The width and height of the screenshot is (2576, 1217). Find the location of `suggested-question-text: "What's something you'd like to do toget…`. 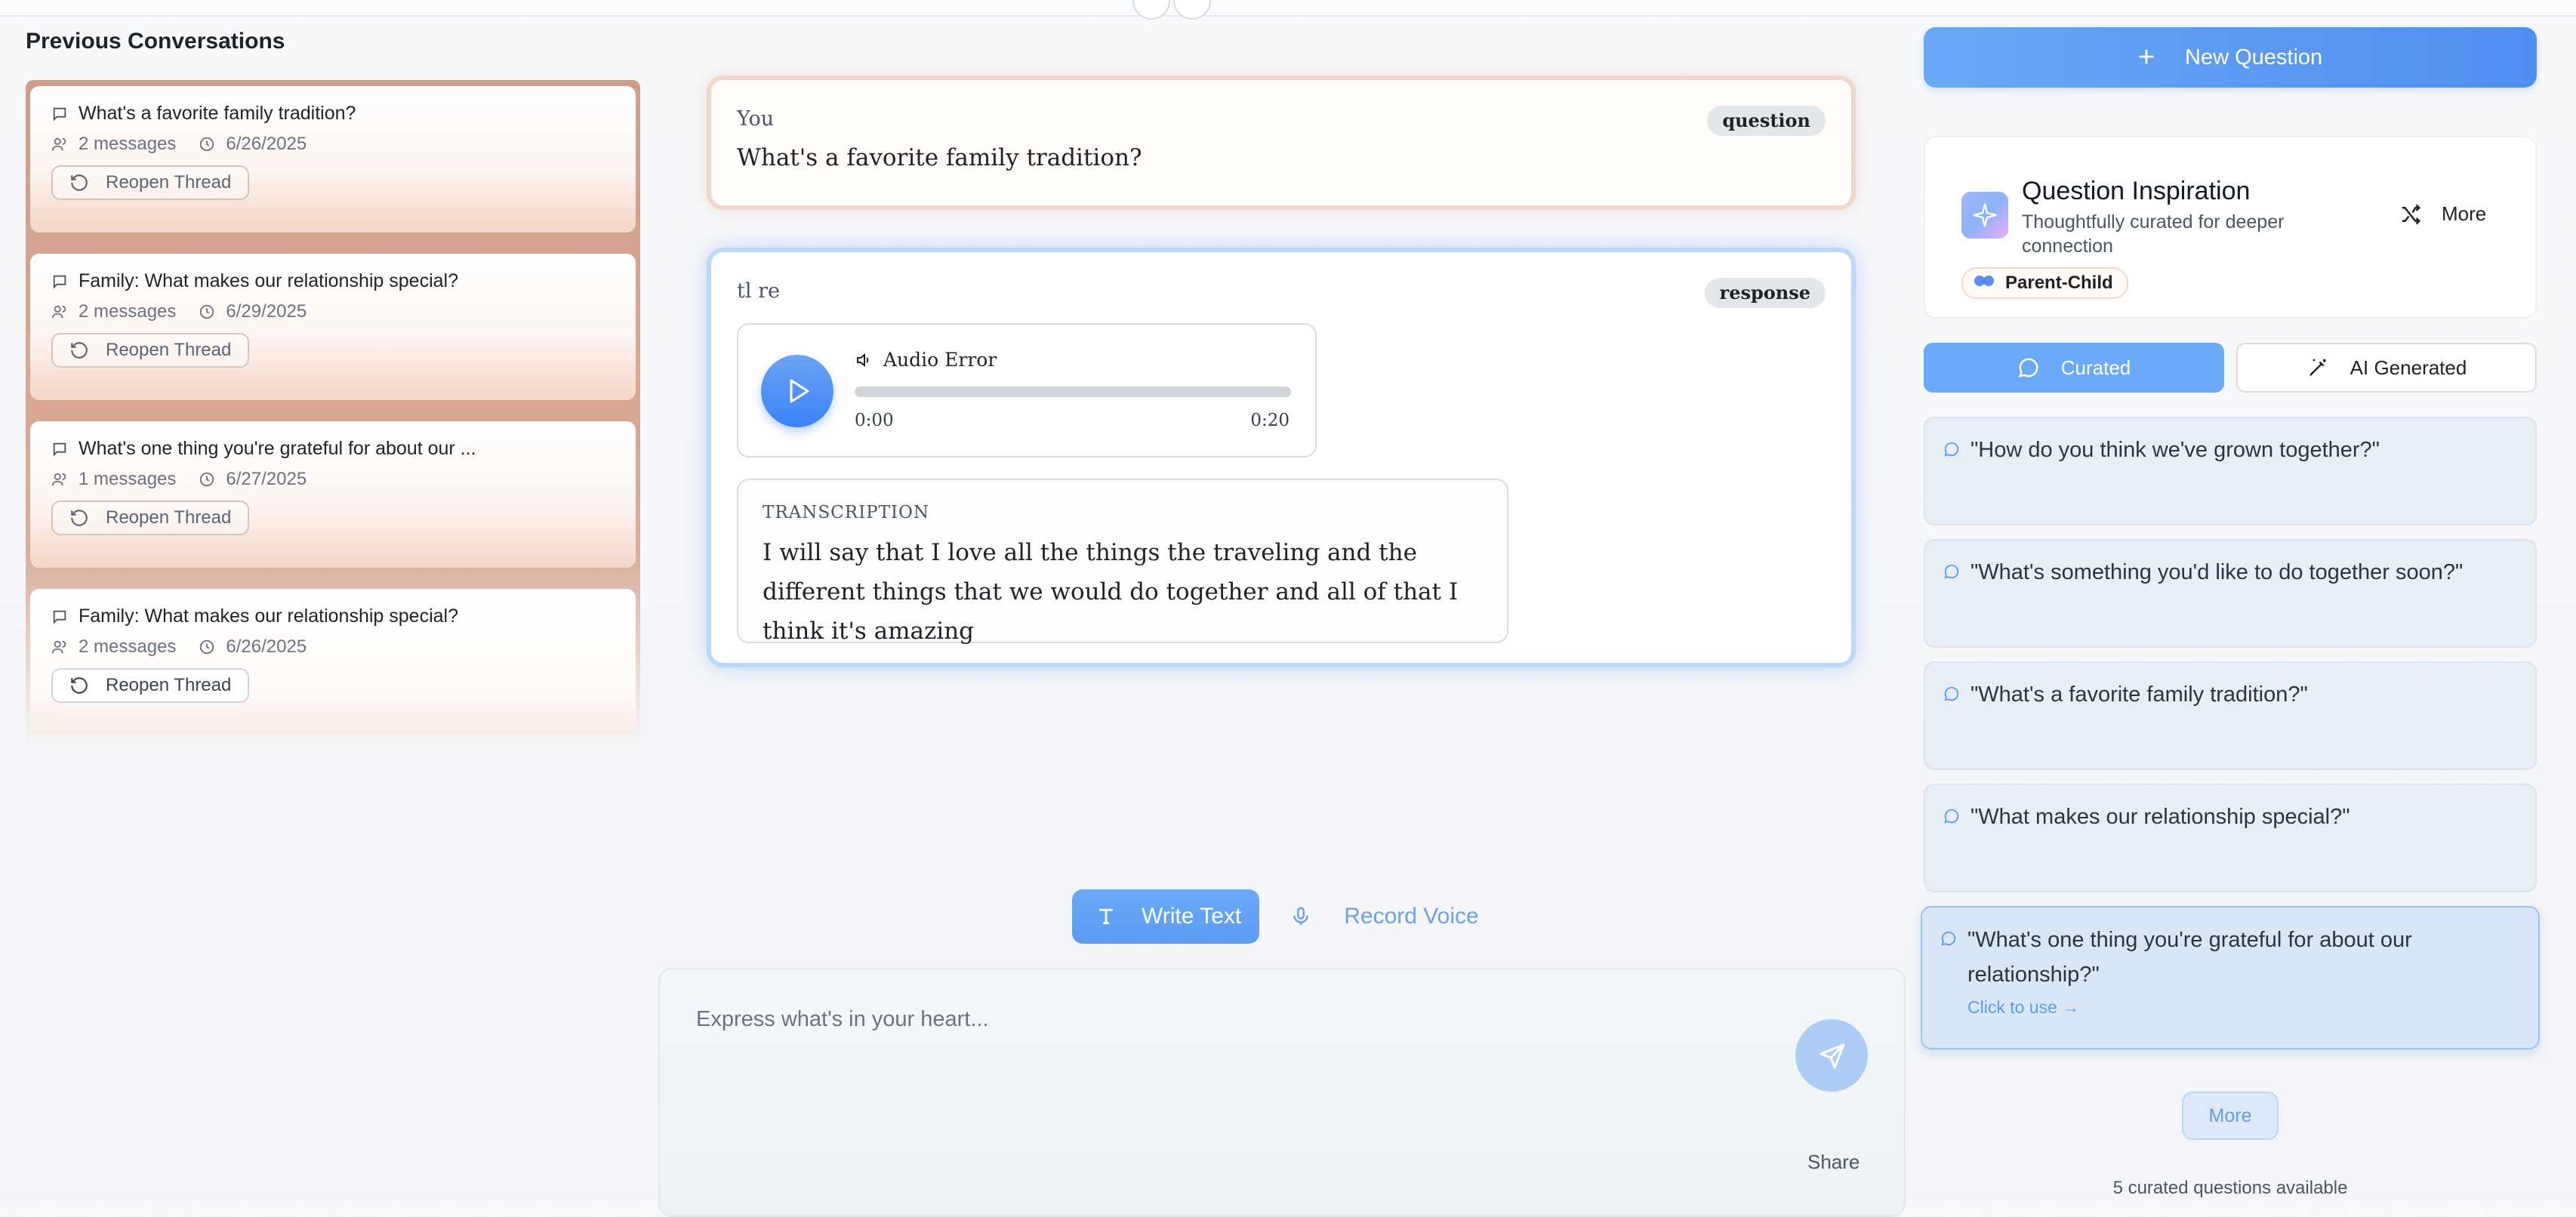

suggested-question-text: "What's something you'd like to do toget… is located at coordinates (2217, 572).